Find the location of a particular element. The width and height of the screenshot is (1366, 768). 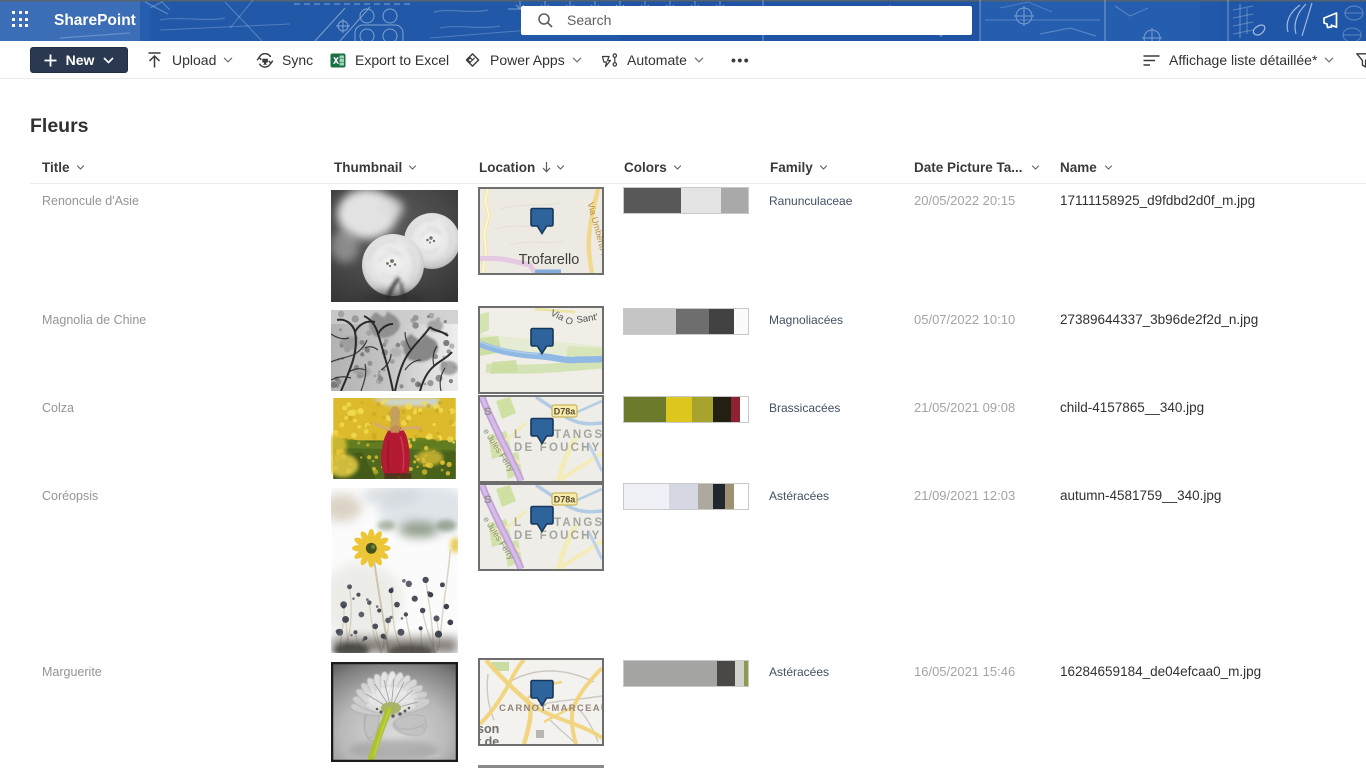

svg-text: CARNOT-MARCEAU is located at coordinates (550, 708).